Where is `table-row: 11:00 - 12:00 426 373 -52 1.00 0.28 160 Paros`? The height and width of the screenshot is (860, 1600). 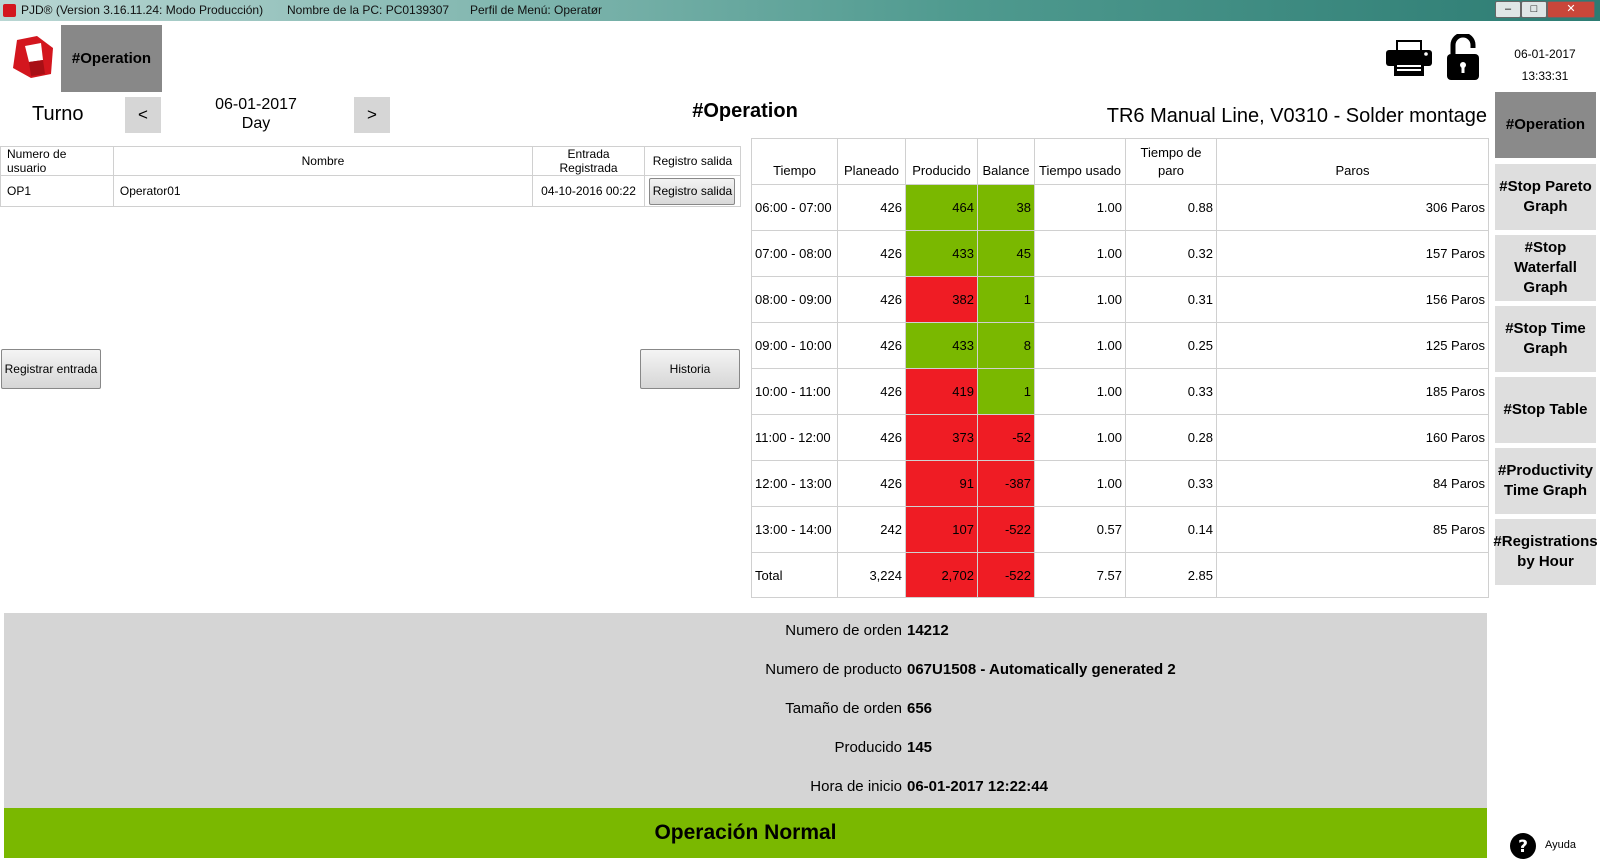 table-row: 11:00 - 12:00 426 373 -52 1.00 0.28 160 Paros is located at coordinates (1120, 437).